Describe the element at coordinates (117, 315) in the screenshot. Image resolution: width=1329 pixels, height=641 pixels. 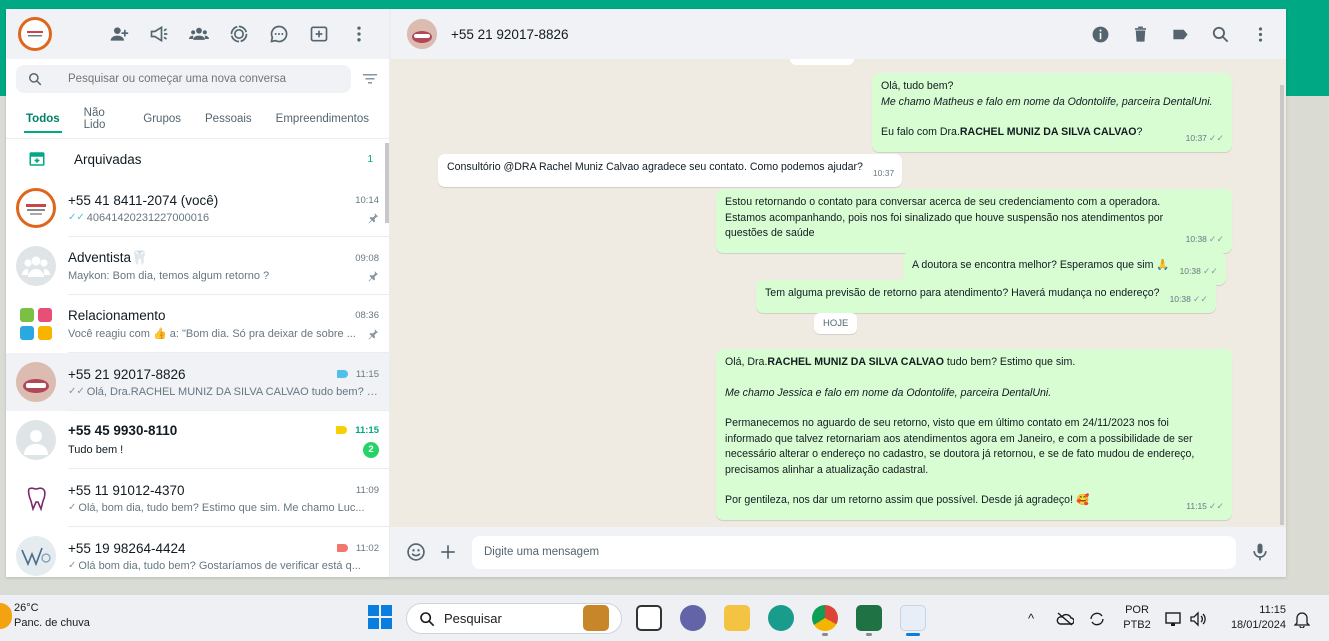
I see `chat-name: Relacionamento` at that location.